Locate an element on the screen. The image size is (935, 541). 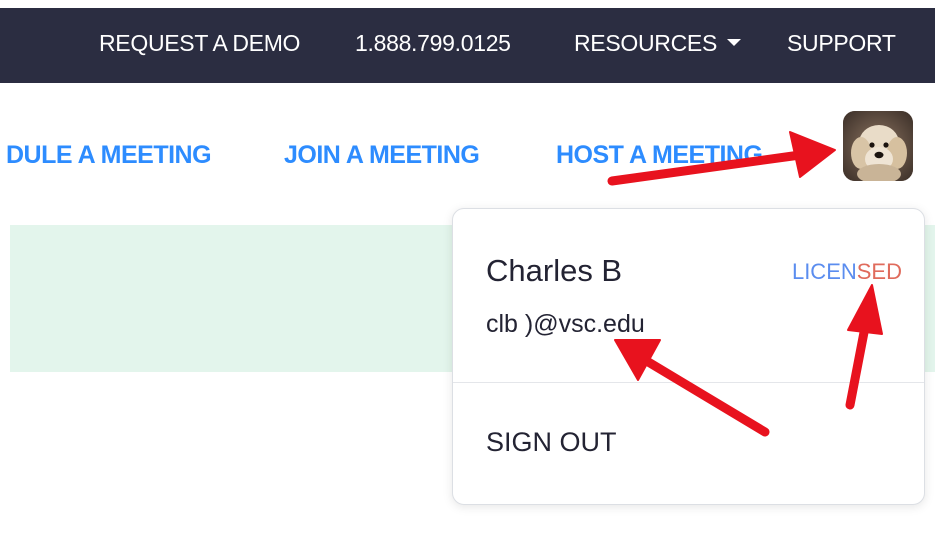
phone-number: 1.888.799.0125 is located at coordinates (433, 45).